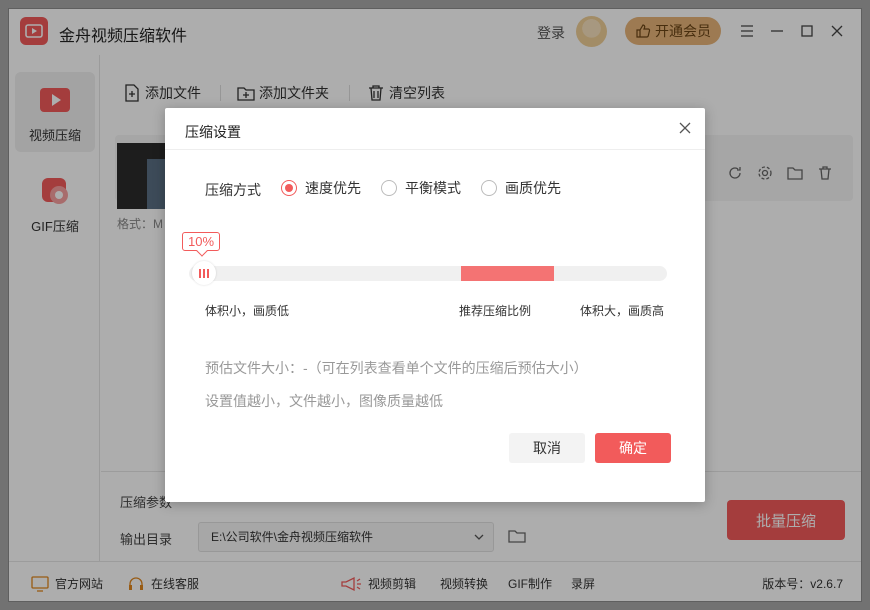 The width and height of the screenshot is (870, 610). I want to click on radio-quality-priority: 画质优先, so click(521, 188).